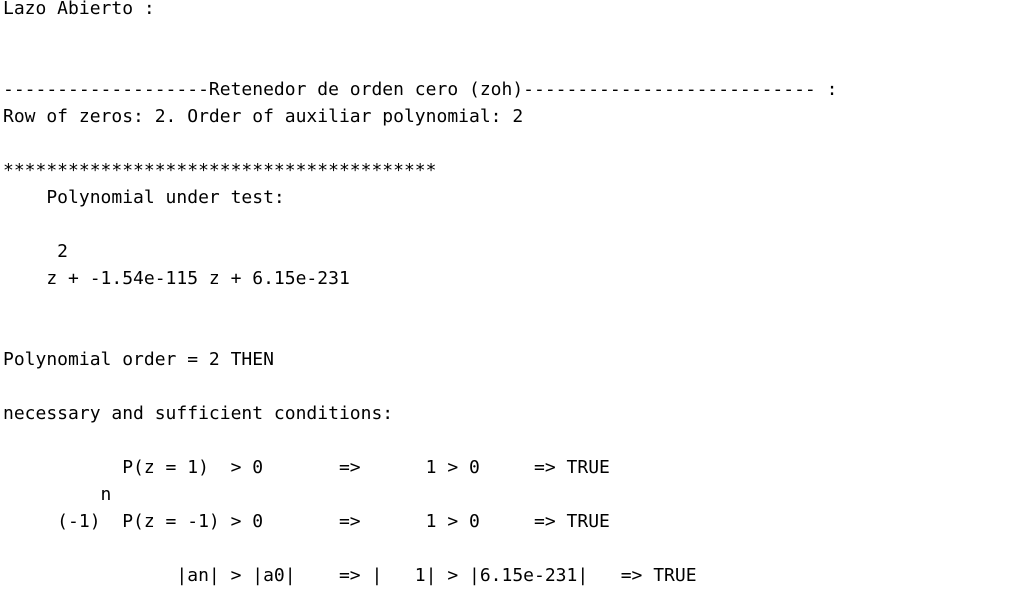  I want to click on console-line-condition-1: P(z = 1) > 0 => 1 > 0 => TRUE, so click(306, 467).